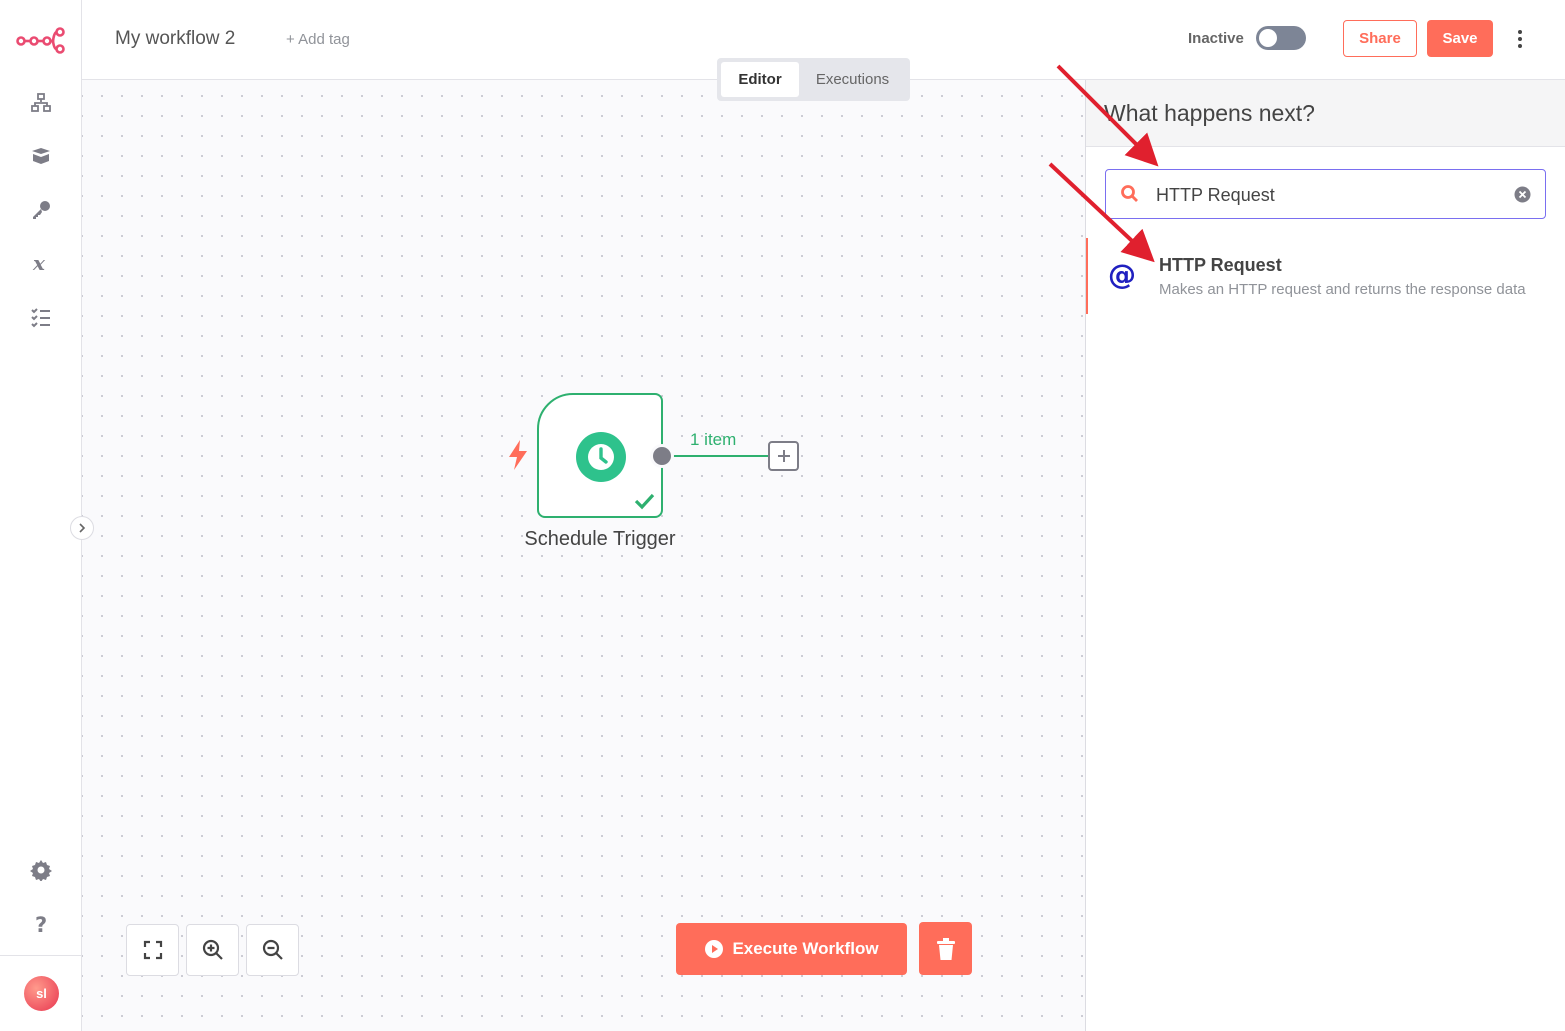 The height and width of the screenshot is (1031, 1565). I want to click on user-avatar: sl, so click(41, 993).